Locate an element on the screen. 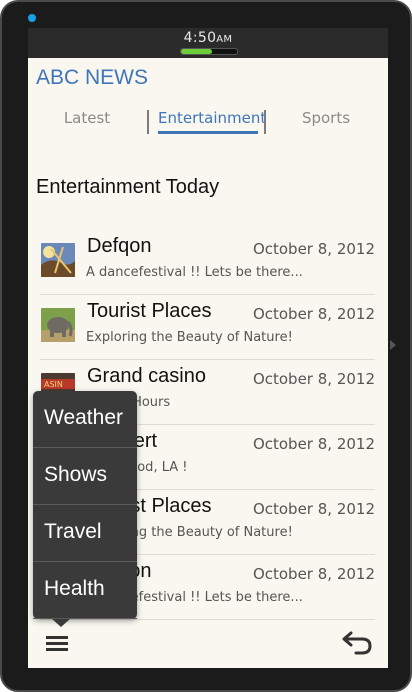 The height and width of the screenshot is (692, 412). battery-level-fill is located at coordinates (196, 51).